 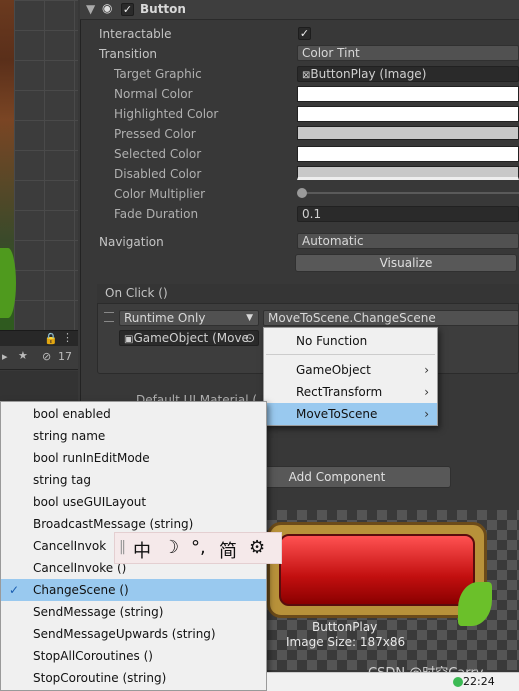 What do you see at coordinates (257, 547) in the screenshot?
I see `gear-icon: ⚙` at bounding box center [257, 547].